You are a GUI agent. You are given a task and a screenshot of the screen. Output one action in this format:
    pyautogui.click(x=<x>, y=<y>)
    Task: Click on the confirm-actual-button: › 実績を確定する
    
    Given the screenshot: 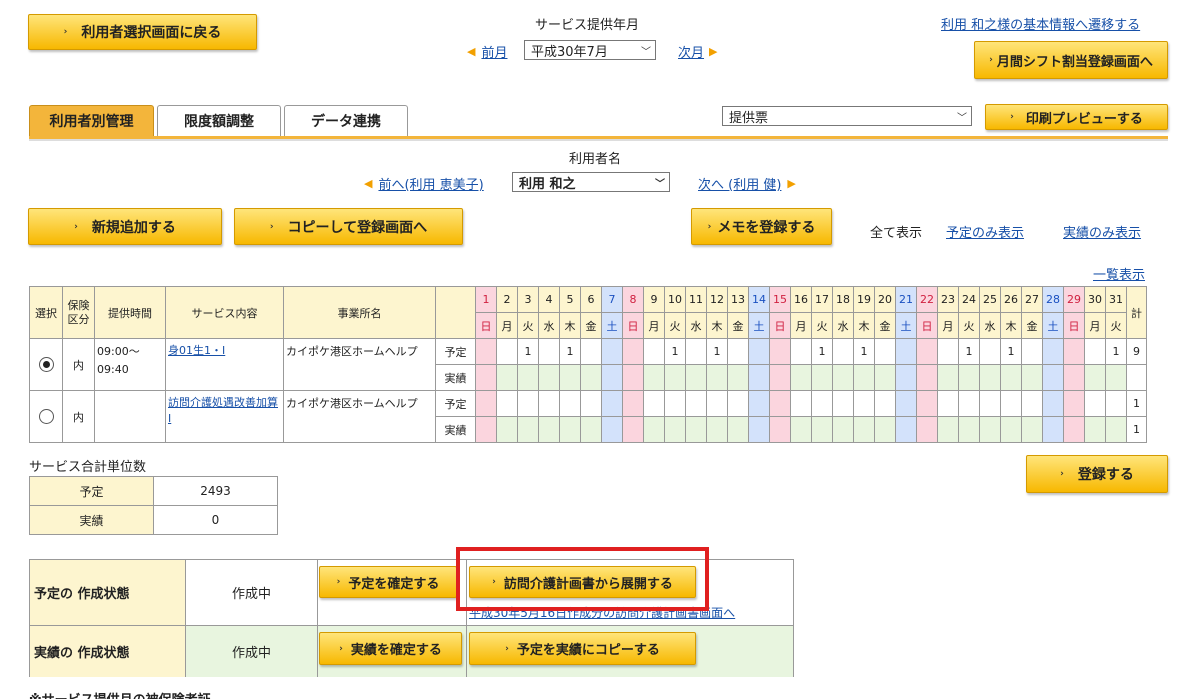 What is the action you would take?
    pyautogui.click(x=390, y=648)
    